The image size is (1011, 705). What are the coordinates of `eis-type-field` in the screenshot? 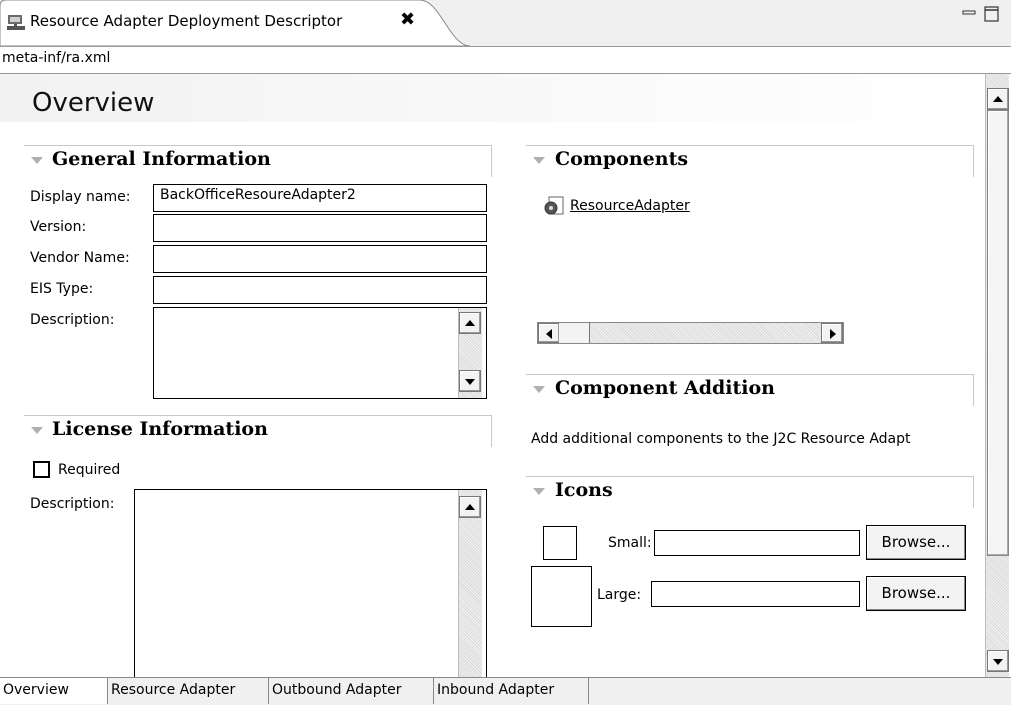 It's located at (320, 290).